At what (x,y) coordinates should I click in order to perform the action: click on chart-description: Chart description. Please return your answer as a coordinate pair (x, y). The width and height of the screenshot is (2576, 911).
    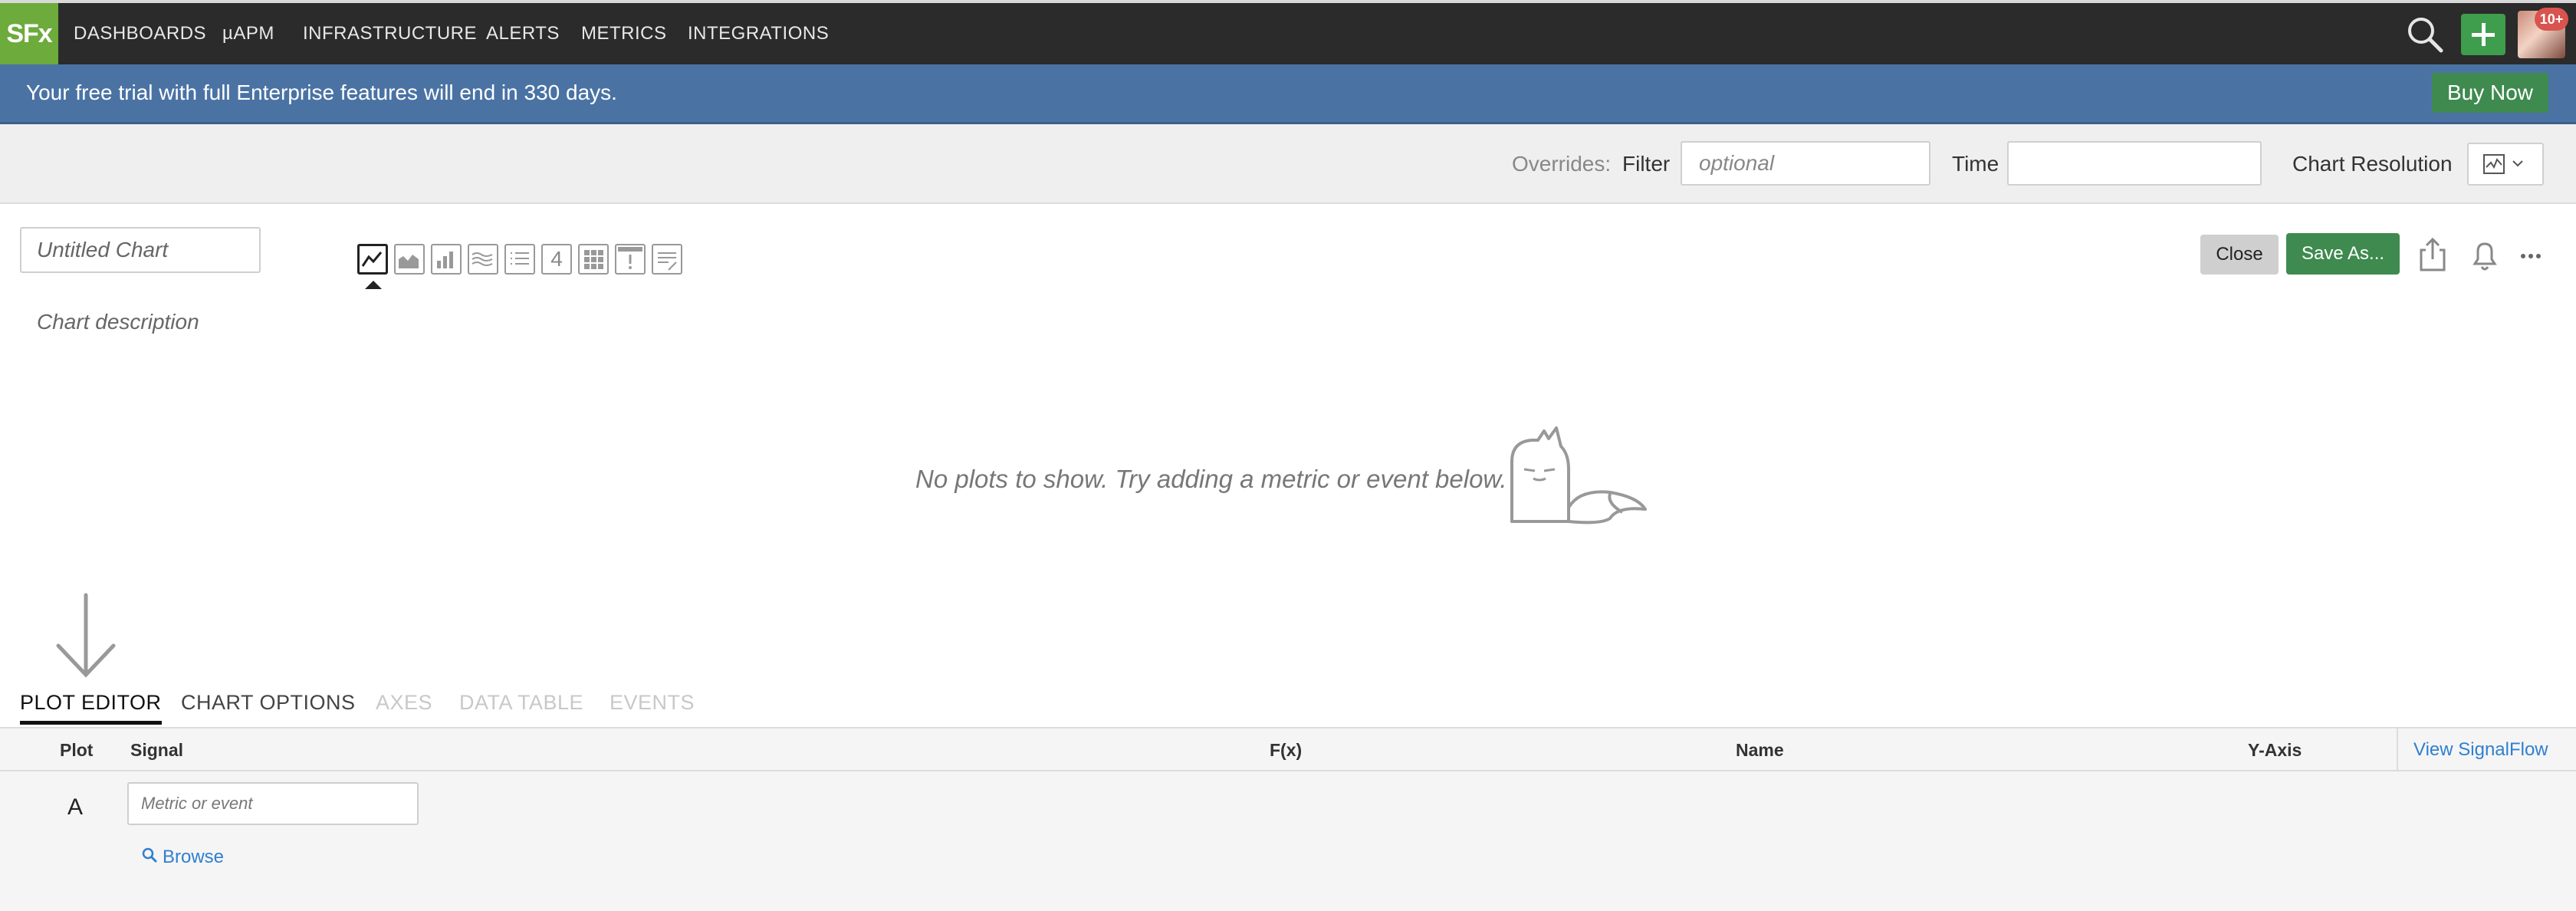
    Looking at the image, I should click on (118, 322).